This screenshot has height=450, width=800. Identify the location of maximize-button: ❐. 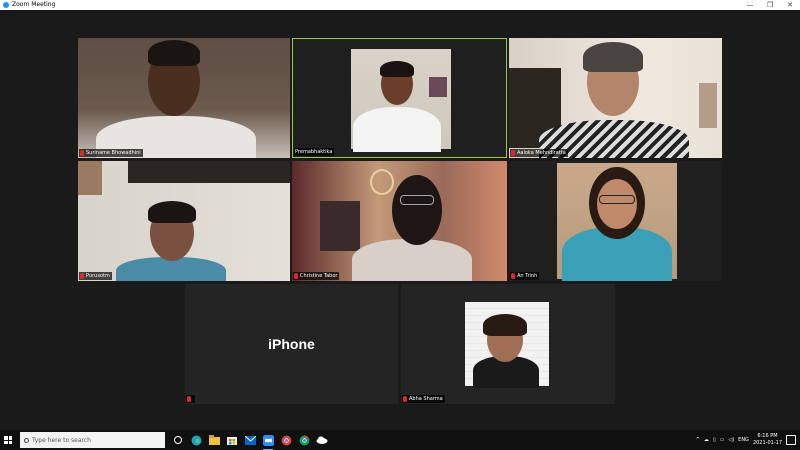
(770, 5).